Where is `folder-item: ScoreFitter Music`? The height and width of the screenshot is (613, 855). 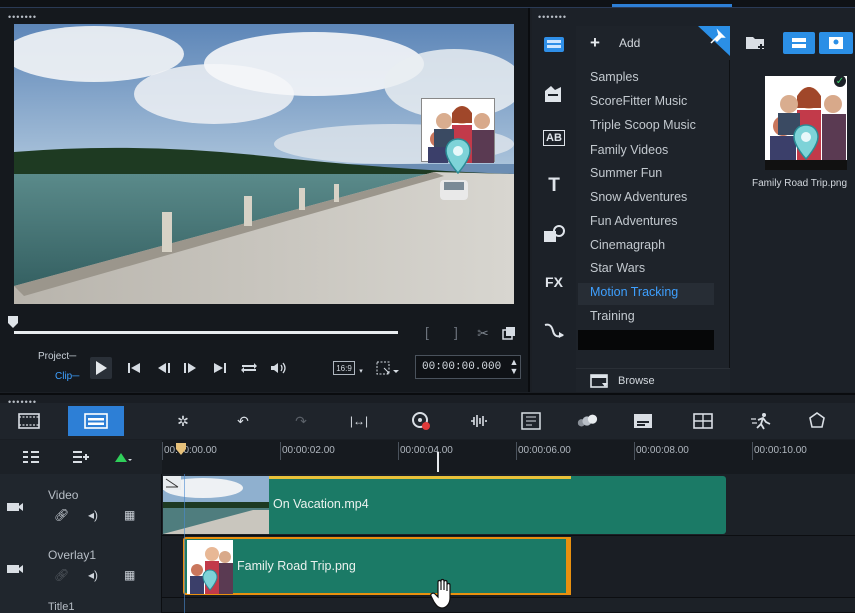 folder-item: ScoreFitter Music is located at coordinates (638, 101).